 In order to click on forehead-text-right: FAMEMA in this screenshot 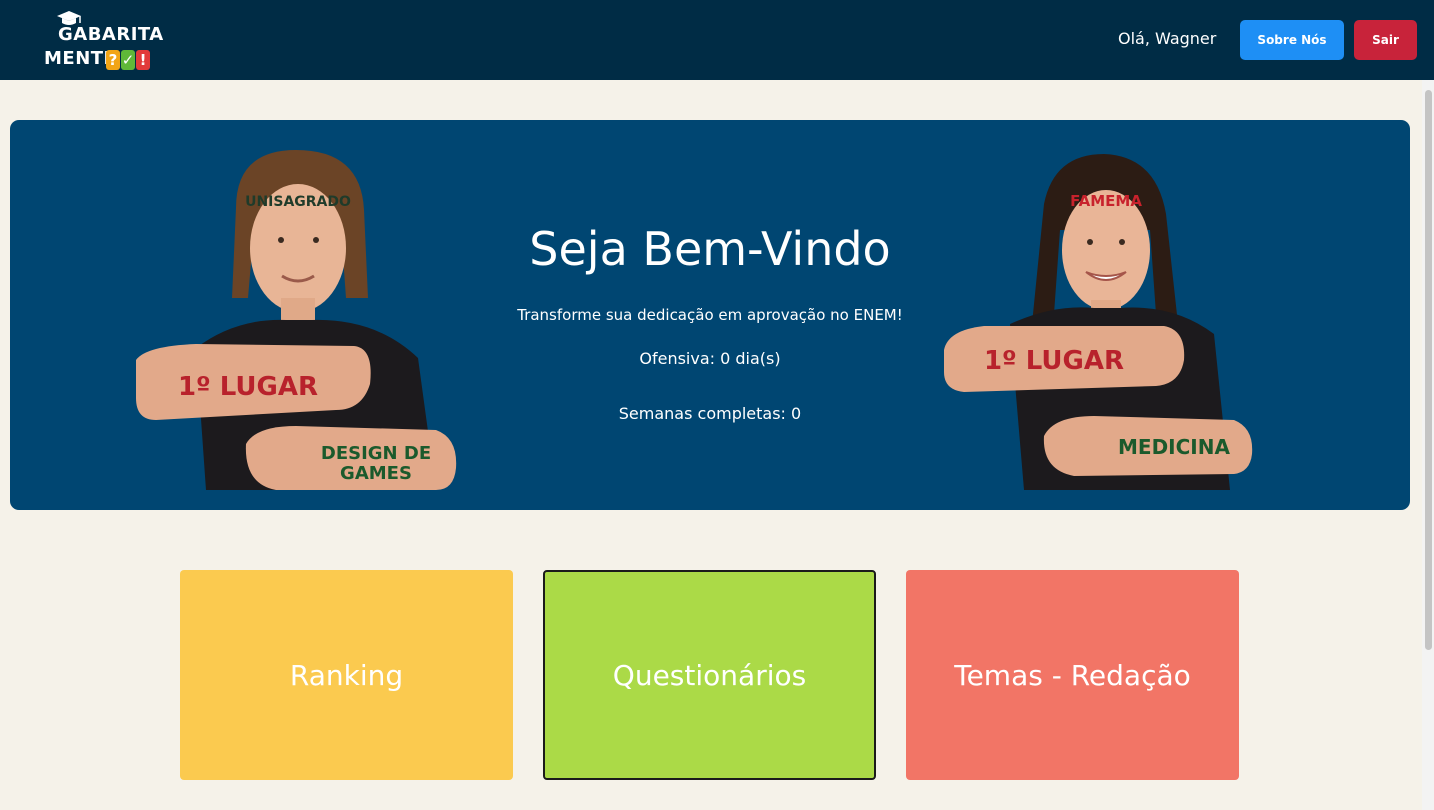, I will do `click(1106, 201)`.